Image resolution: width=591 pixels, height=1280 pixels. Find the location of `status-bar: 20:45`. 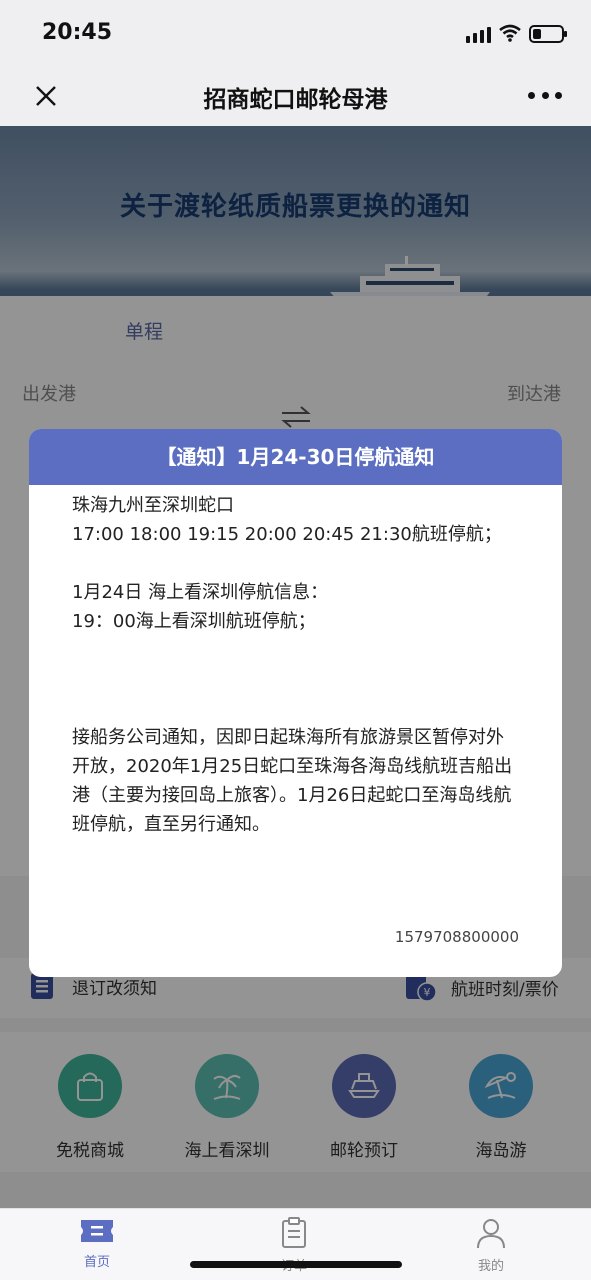

status-bar: 20:45 is located at coordinates (295, 33).